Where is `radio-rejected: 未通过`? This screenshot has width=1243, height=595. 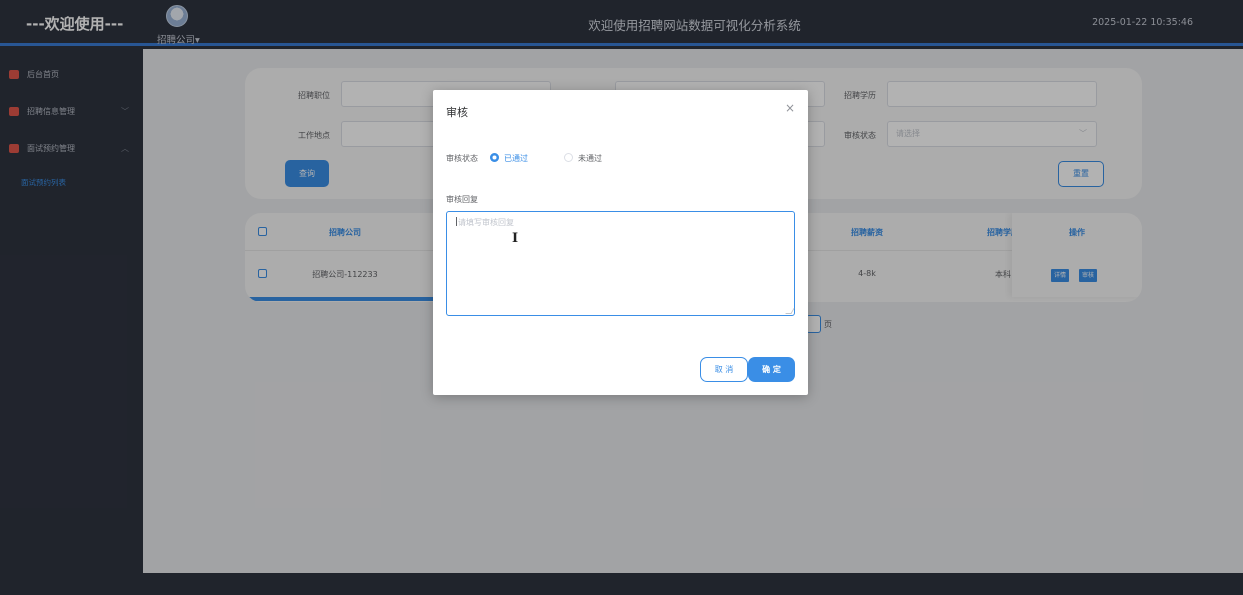
radio-rejected: 未通过 is located at coordinates (583, 158).